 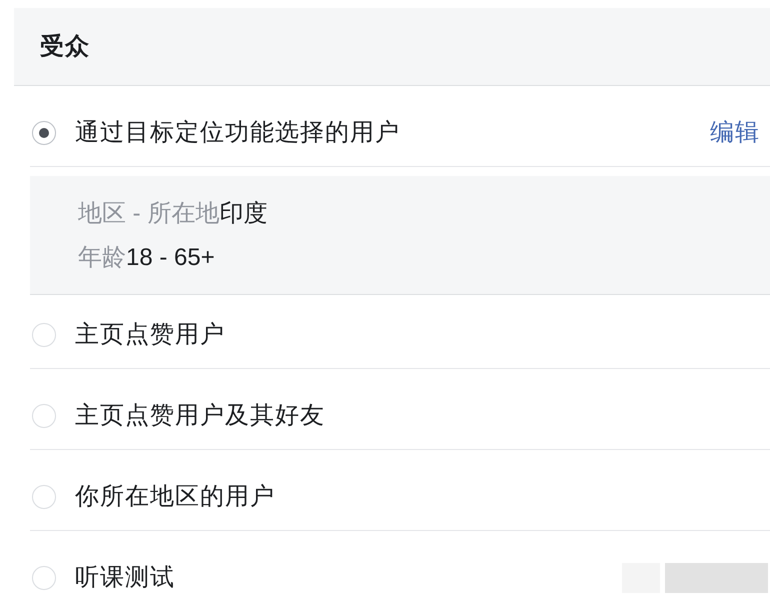 I want to click on option-label: 主页点赞用户及其好友, so click(x=200, y=416).